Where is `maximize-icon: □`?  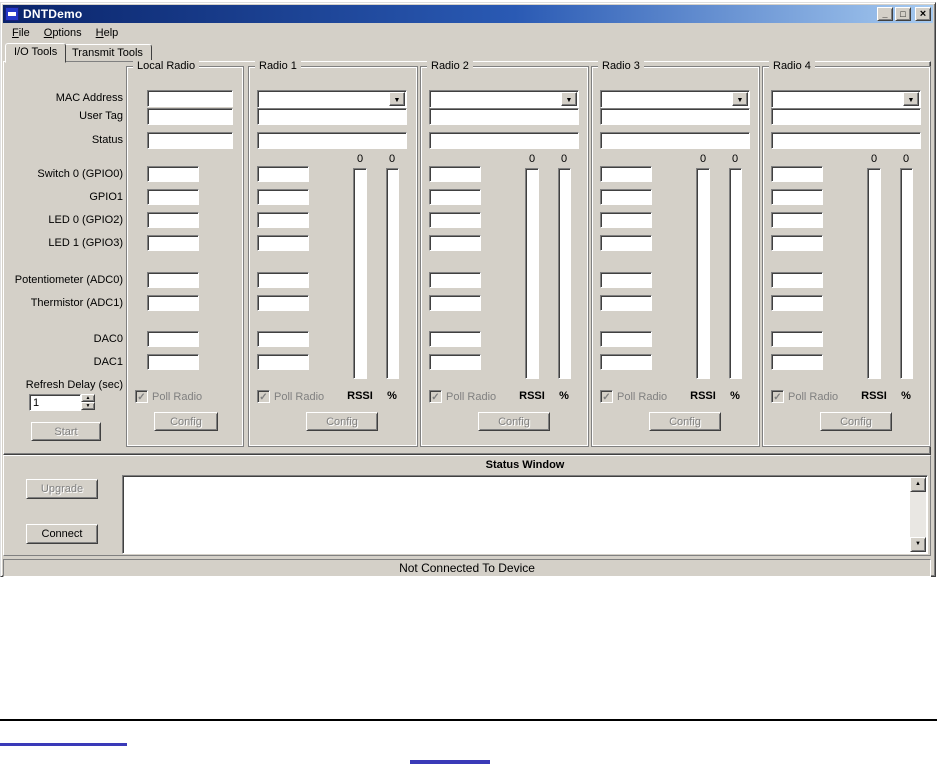 maximize-icon: □ is located at coordinates (903, 14).